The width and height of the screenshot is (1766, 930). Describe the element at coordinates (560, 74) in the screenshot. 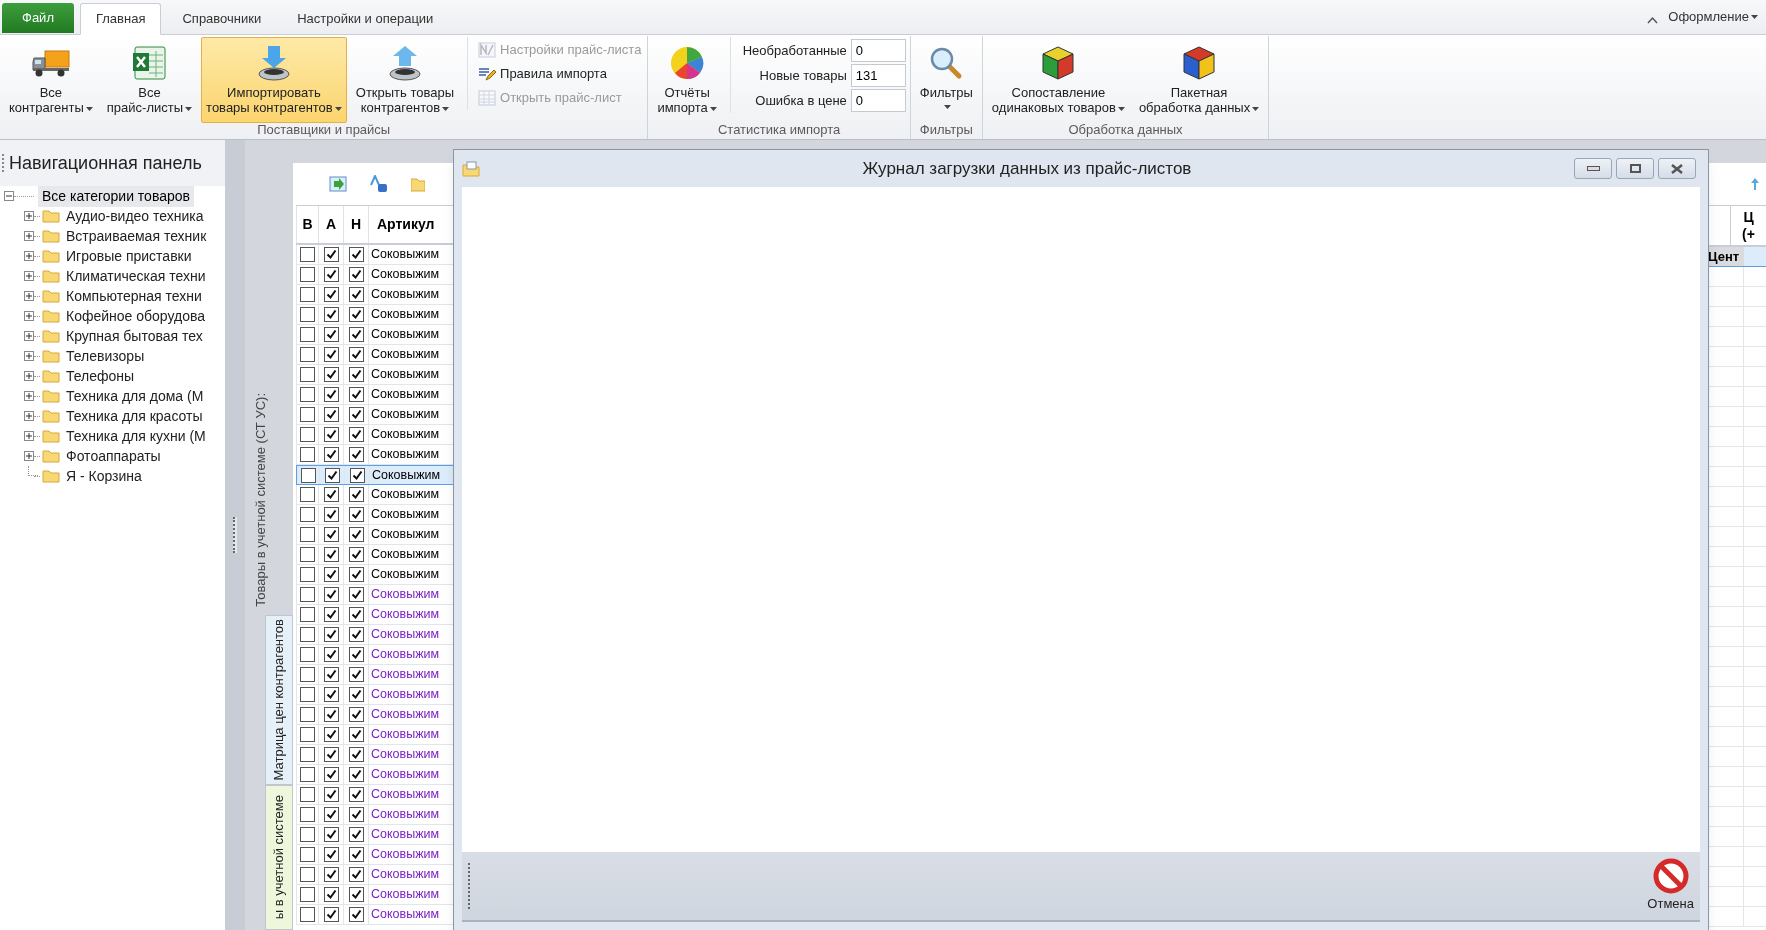

I see `ribbon-small-button: Правила импорта` at that location.